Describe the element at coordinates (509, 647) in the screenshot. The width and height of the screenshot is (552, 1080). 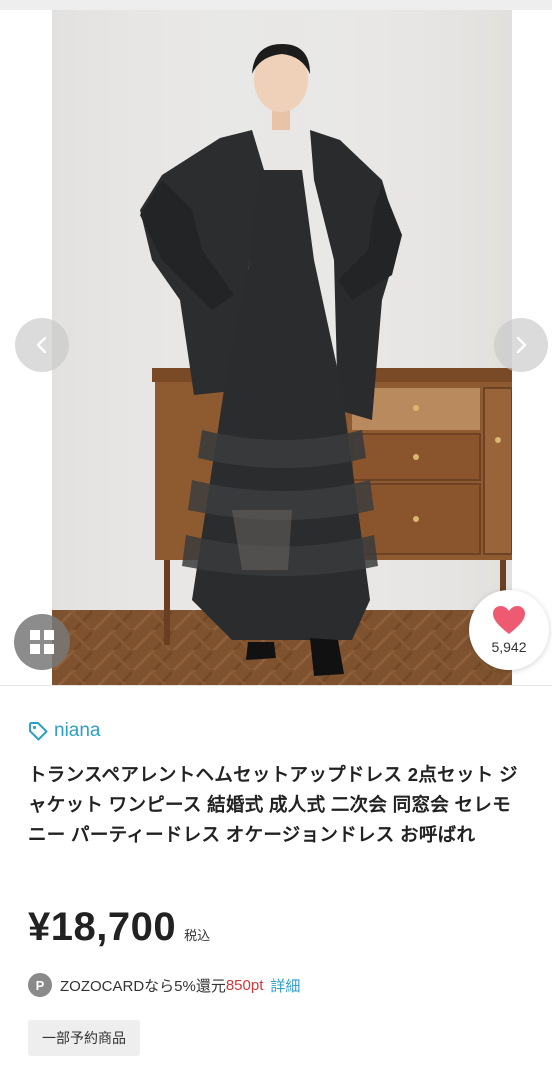
I see `favorite-count: 5,942` at that location.